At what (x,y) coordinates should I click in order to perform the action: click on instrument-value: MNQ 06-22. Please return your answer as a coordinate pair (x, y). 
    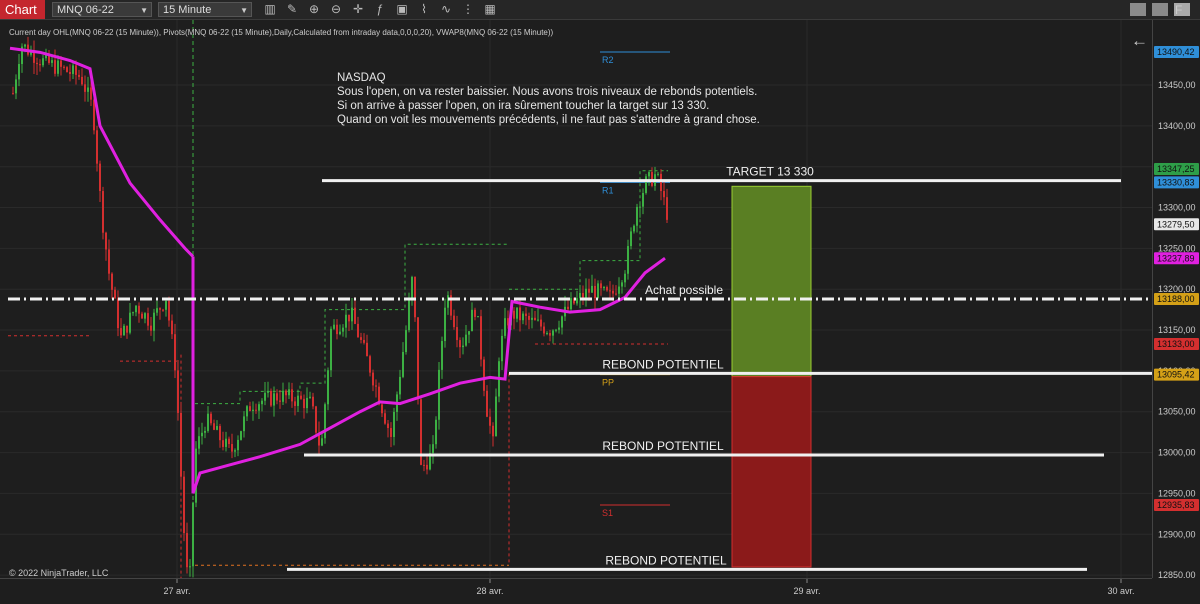
    Looking at the image, I should click on (85, 10).